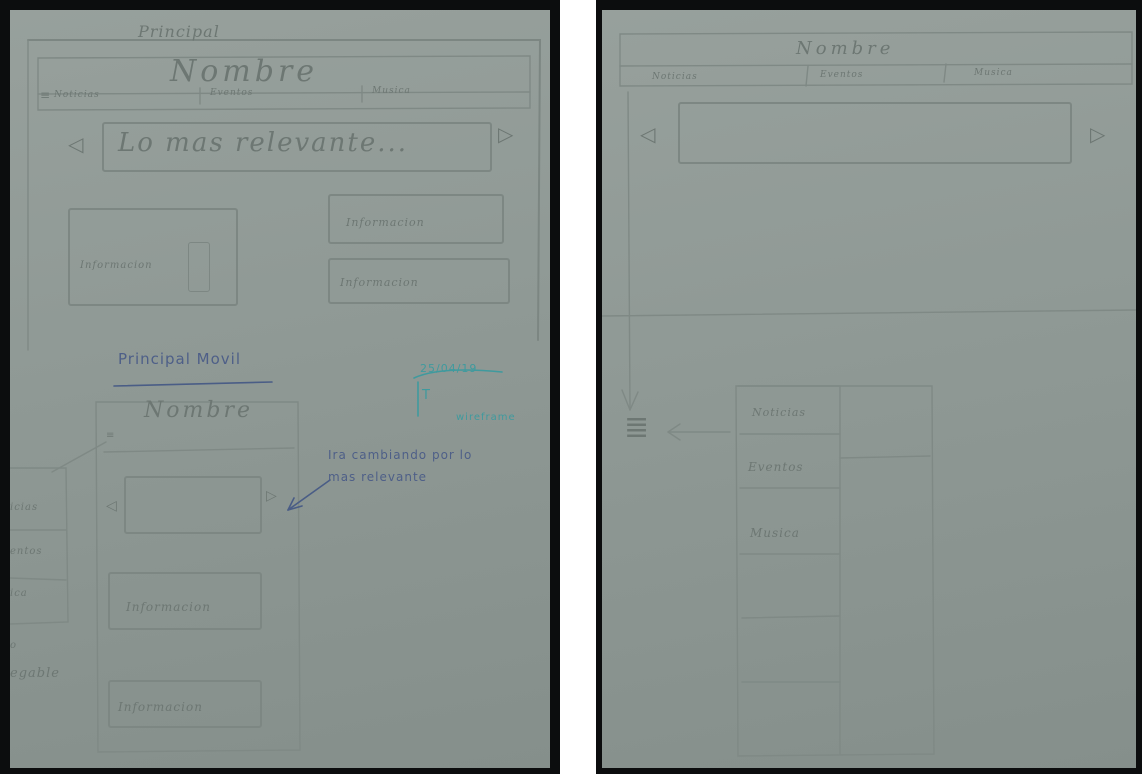  Describe the element at coordinates (675, 77) in the screenshot. I see `right-nav-item-noticias: Noticias` at that location.